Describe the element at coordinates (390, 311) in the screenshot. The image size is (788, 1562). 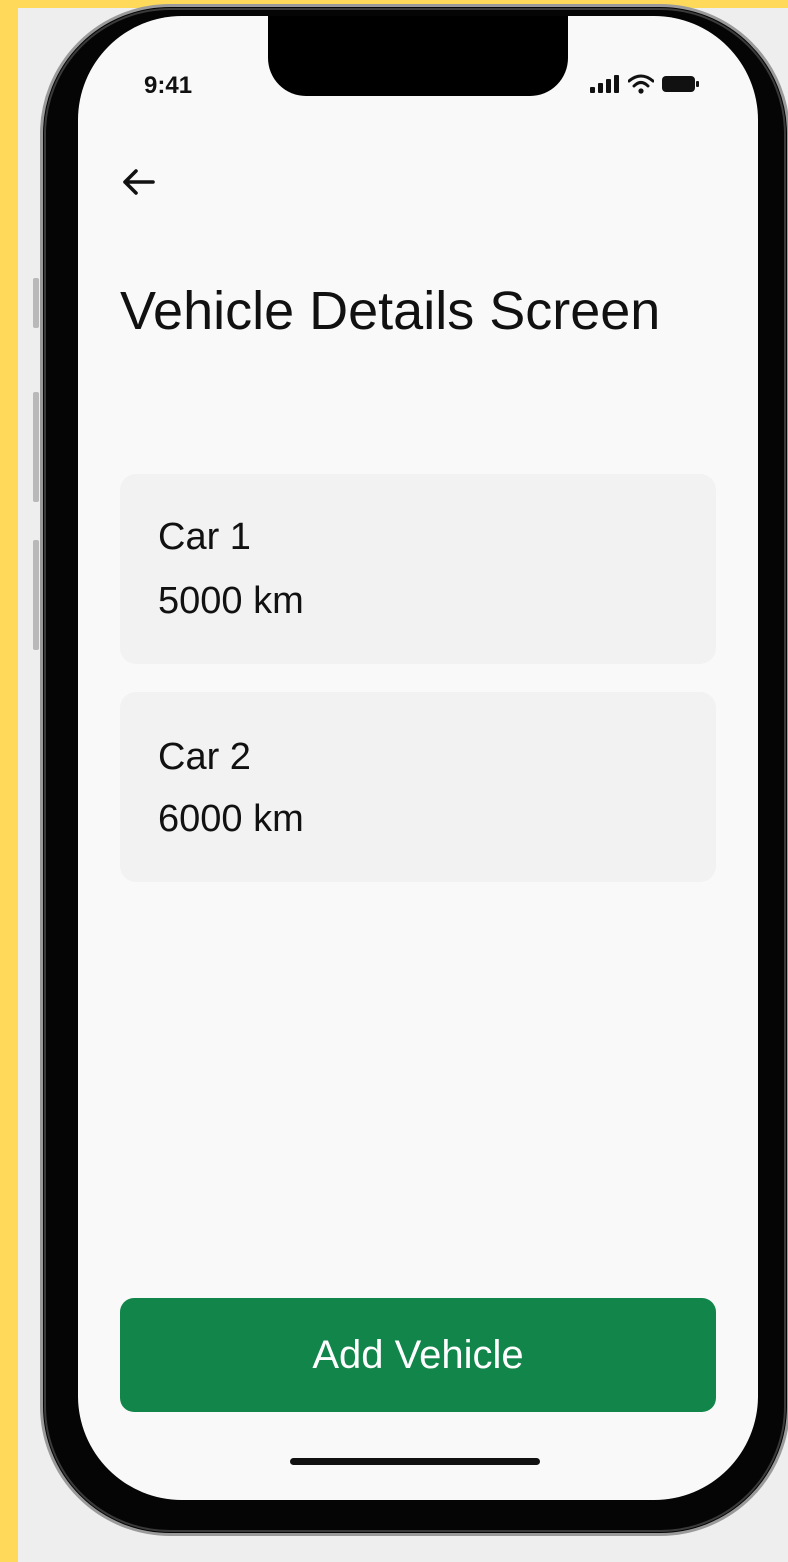
I see `page-title: Vehicle Details Screen` at that location.